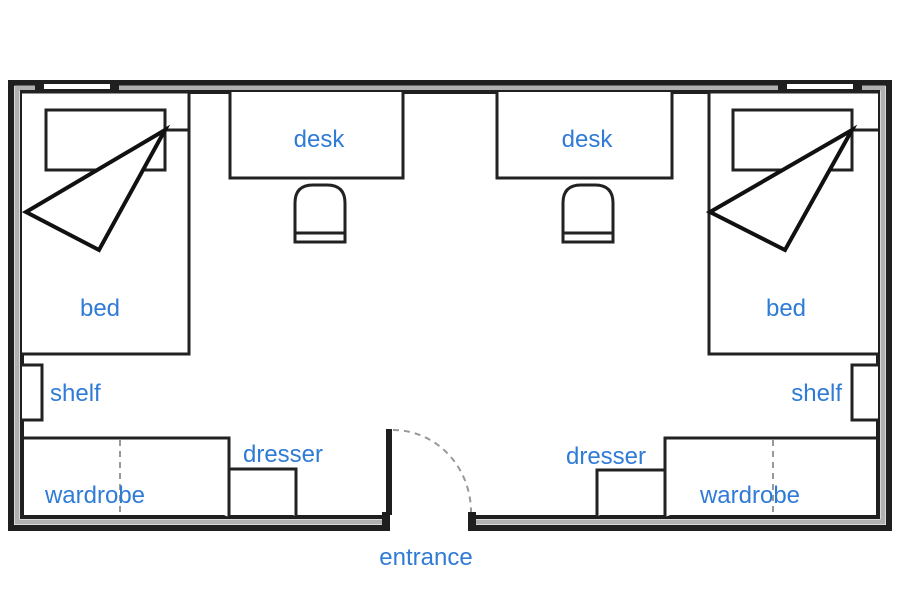  I want to click on chair-left, so click(320, 213).